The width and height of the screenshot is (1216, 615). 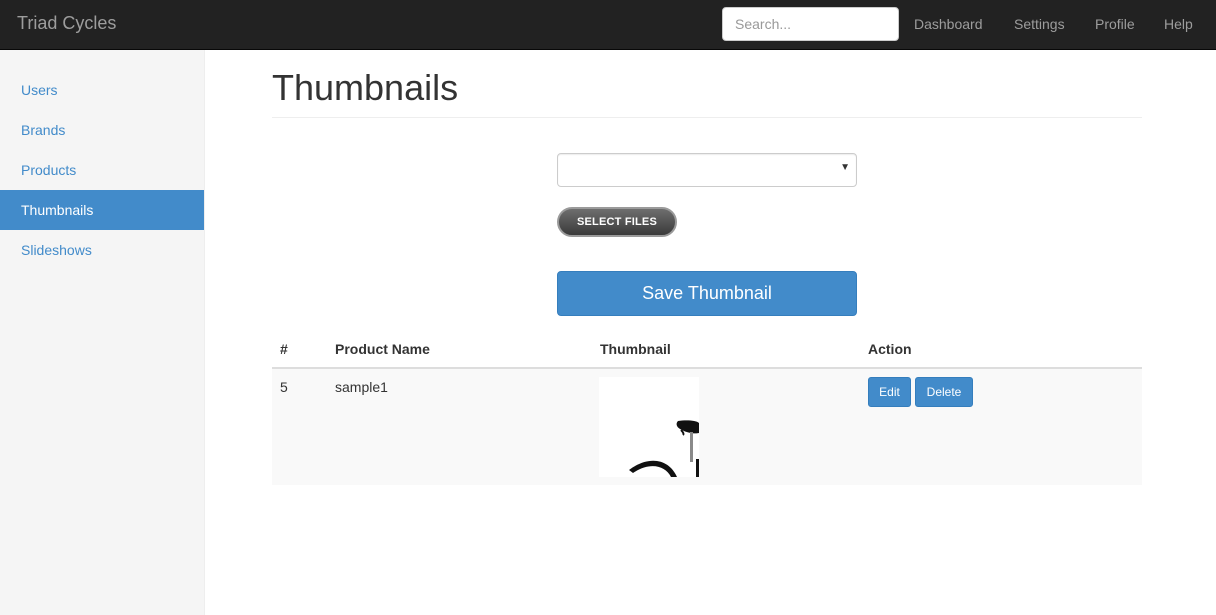 What do you see at coordinates (889, 392) in the screenshot?
I see `edit-button: Edit` at bounding box center [889, 392].